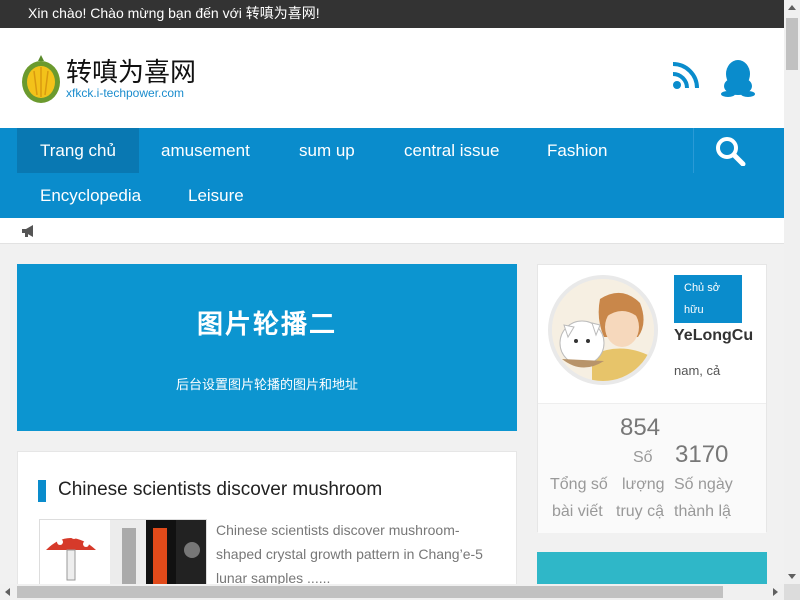 The width and height of the screenshot is (800, 600). I want to click on owner-badge-line1: Chủ sở hữu, so click(702, 299).